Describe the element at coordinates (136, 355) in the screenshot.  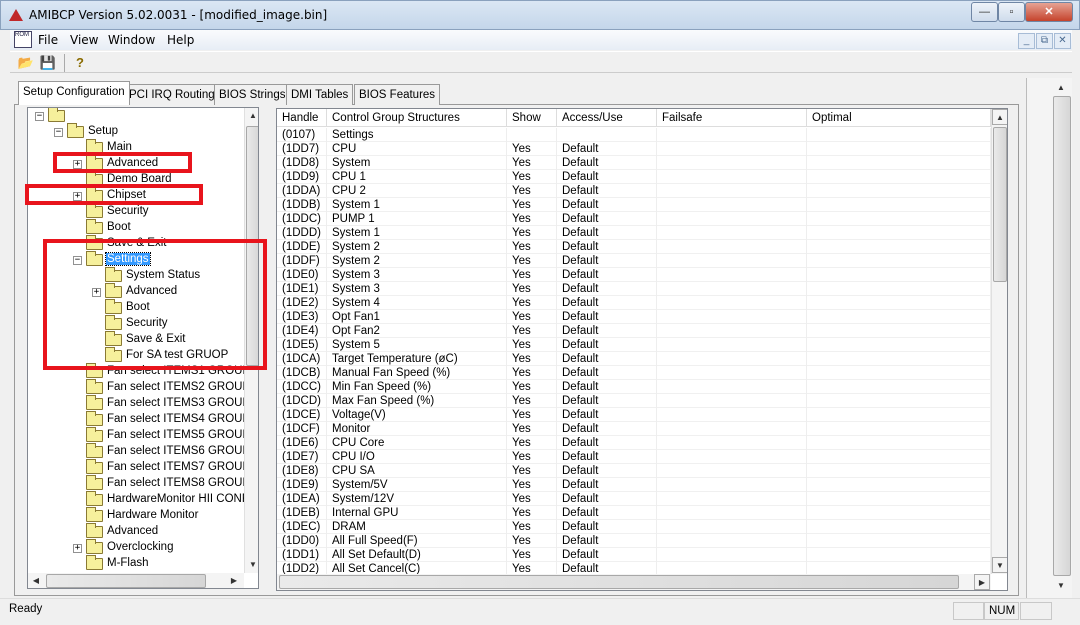
I see `tree-item: For SA test GRUOP` at that location.